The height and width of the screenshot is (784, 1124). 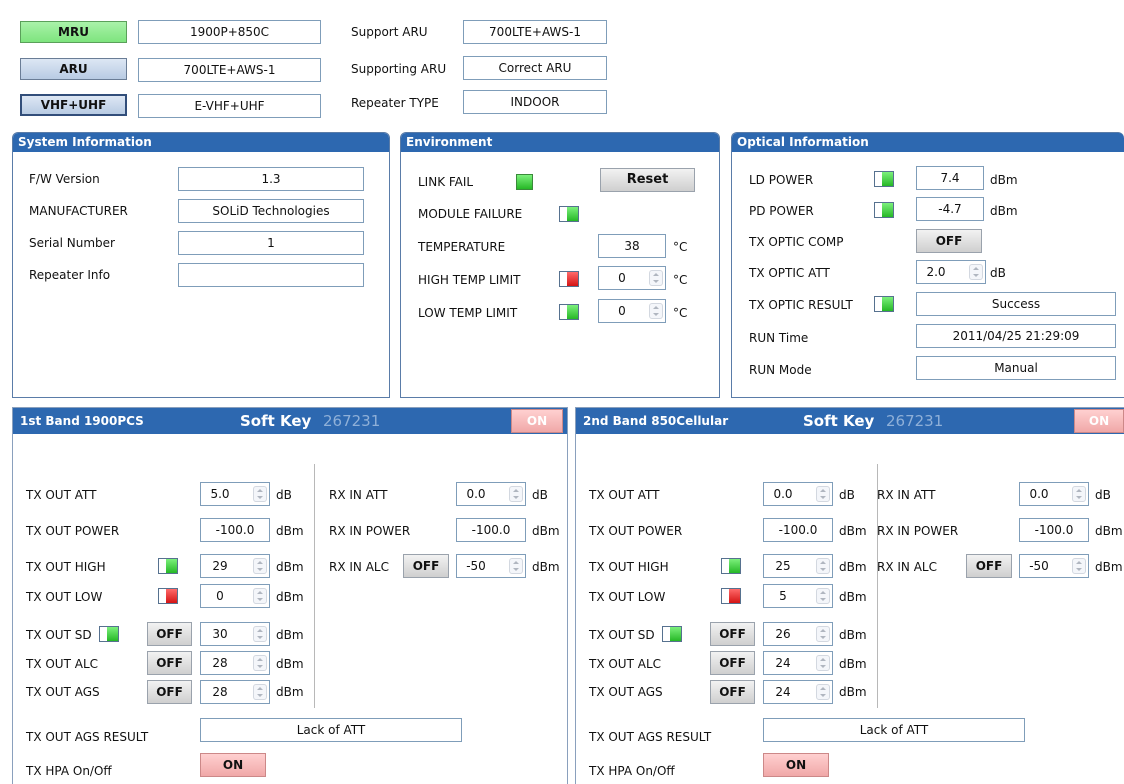 I want to click on tx-out-high-stepper: 25, so click(x=798, y=566).